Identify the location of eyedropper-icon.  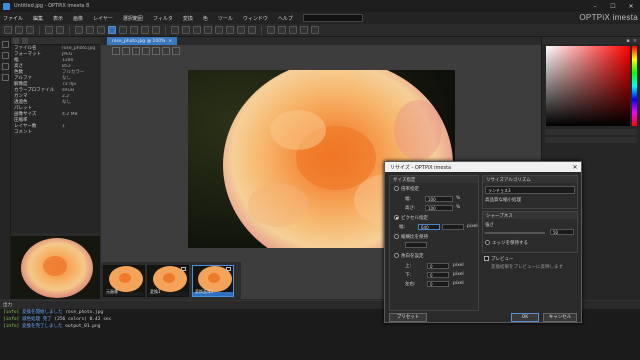
(5, 77).